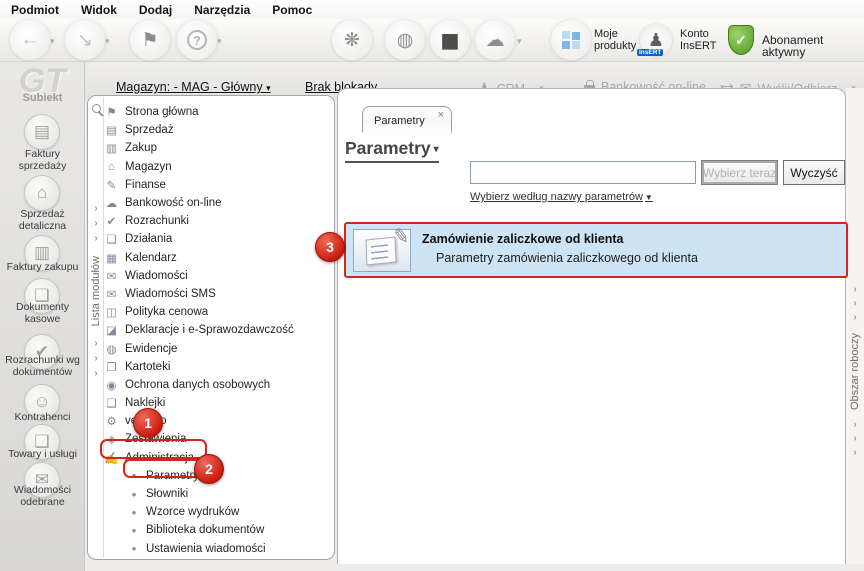  I want to click on back-button: ←, so click(30, 40).